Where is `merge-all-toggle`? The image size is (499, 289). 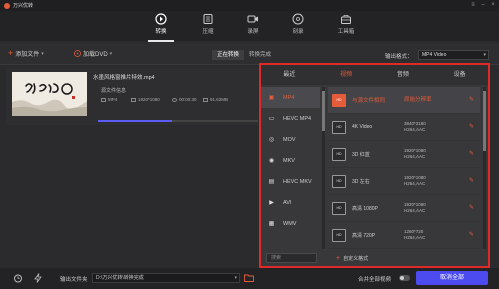 merge-all-toggle is located at coordinates (404, 278).